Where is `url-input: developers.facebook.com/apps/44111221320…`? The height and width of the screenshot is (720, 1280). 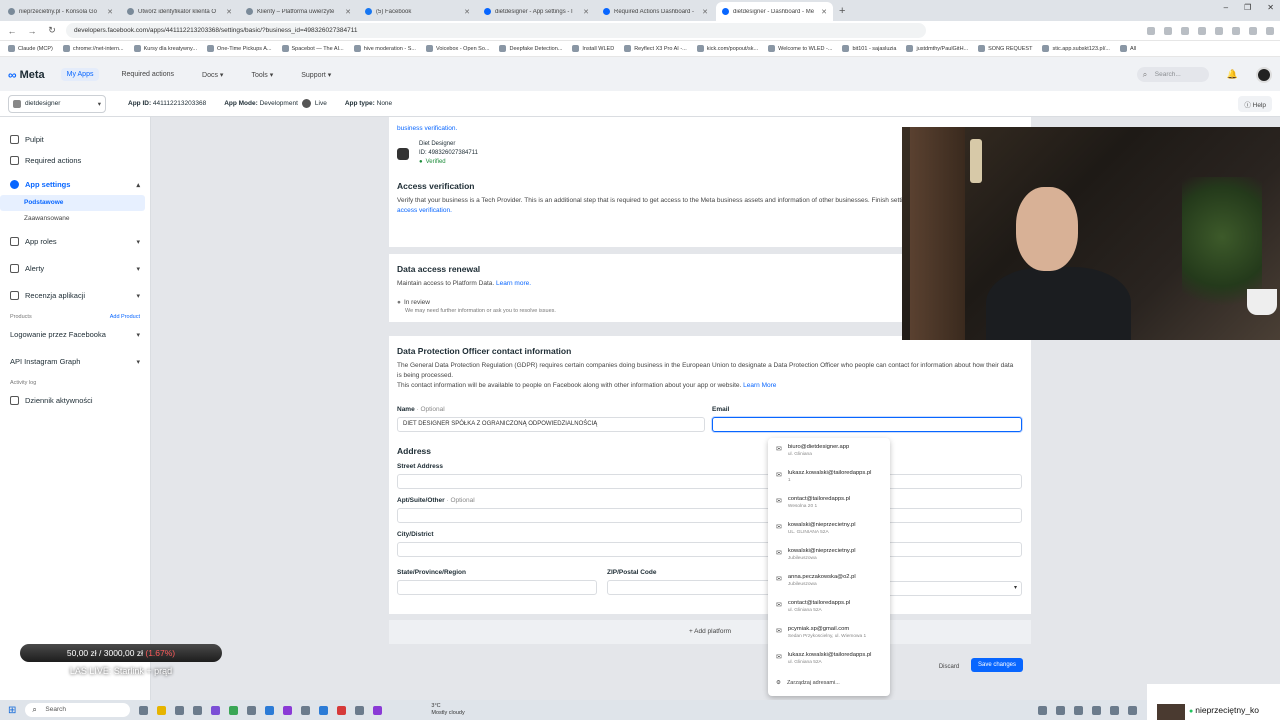
url-input: developers.facebook.com/apps/44111221320… is located at coordinates (496, 30).